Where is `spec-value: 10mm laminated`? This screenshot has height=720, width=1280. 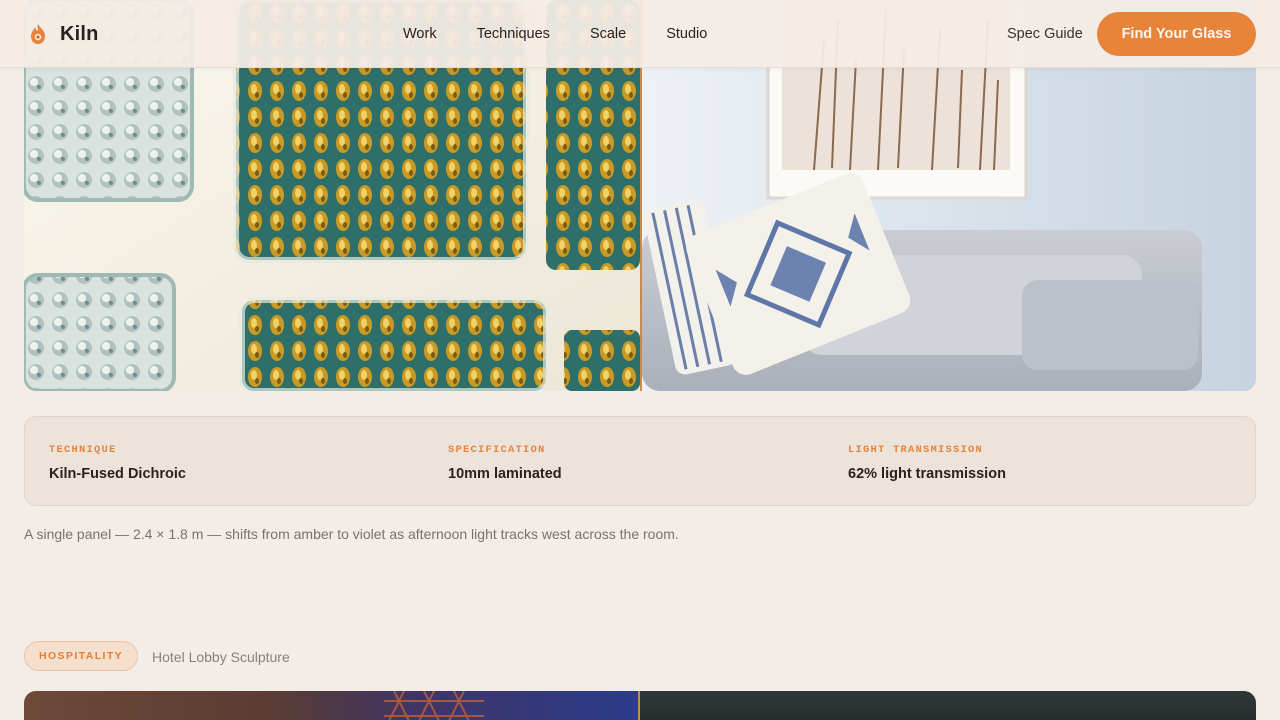 spec-value: 10mm laminated is located at coordinates (505, 474).